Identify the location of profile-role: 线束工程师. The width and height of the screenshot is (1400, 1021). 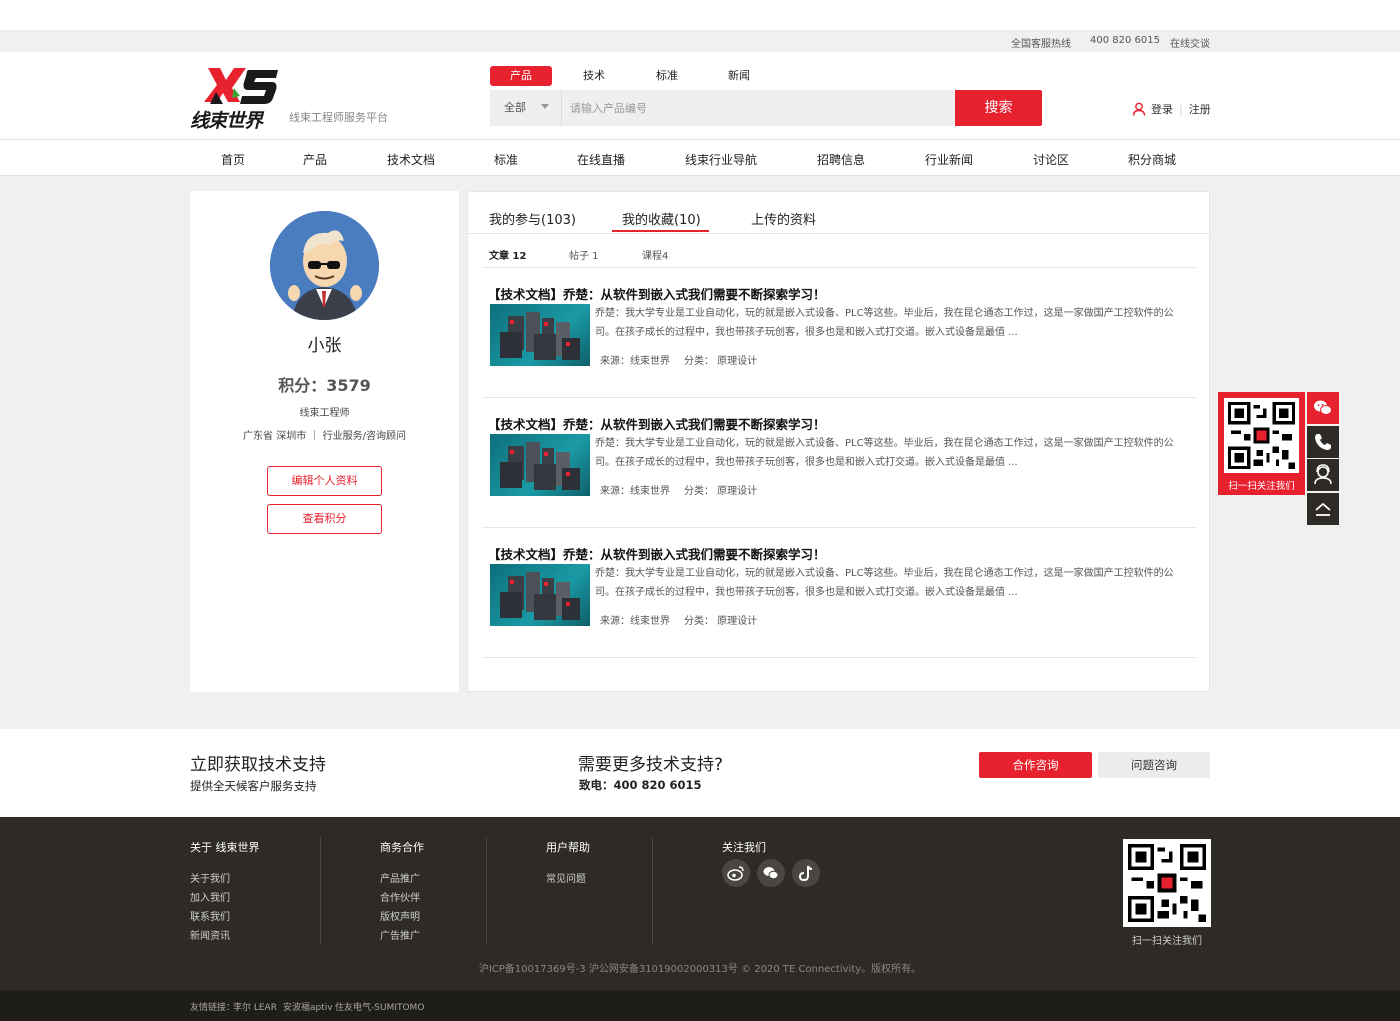
(324, 413).